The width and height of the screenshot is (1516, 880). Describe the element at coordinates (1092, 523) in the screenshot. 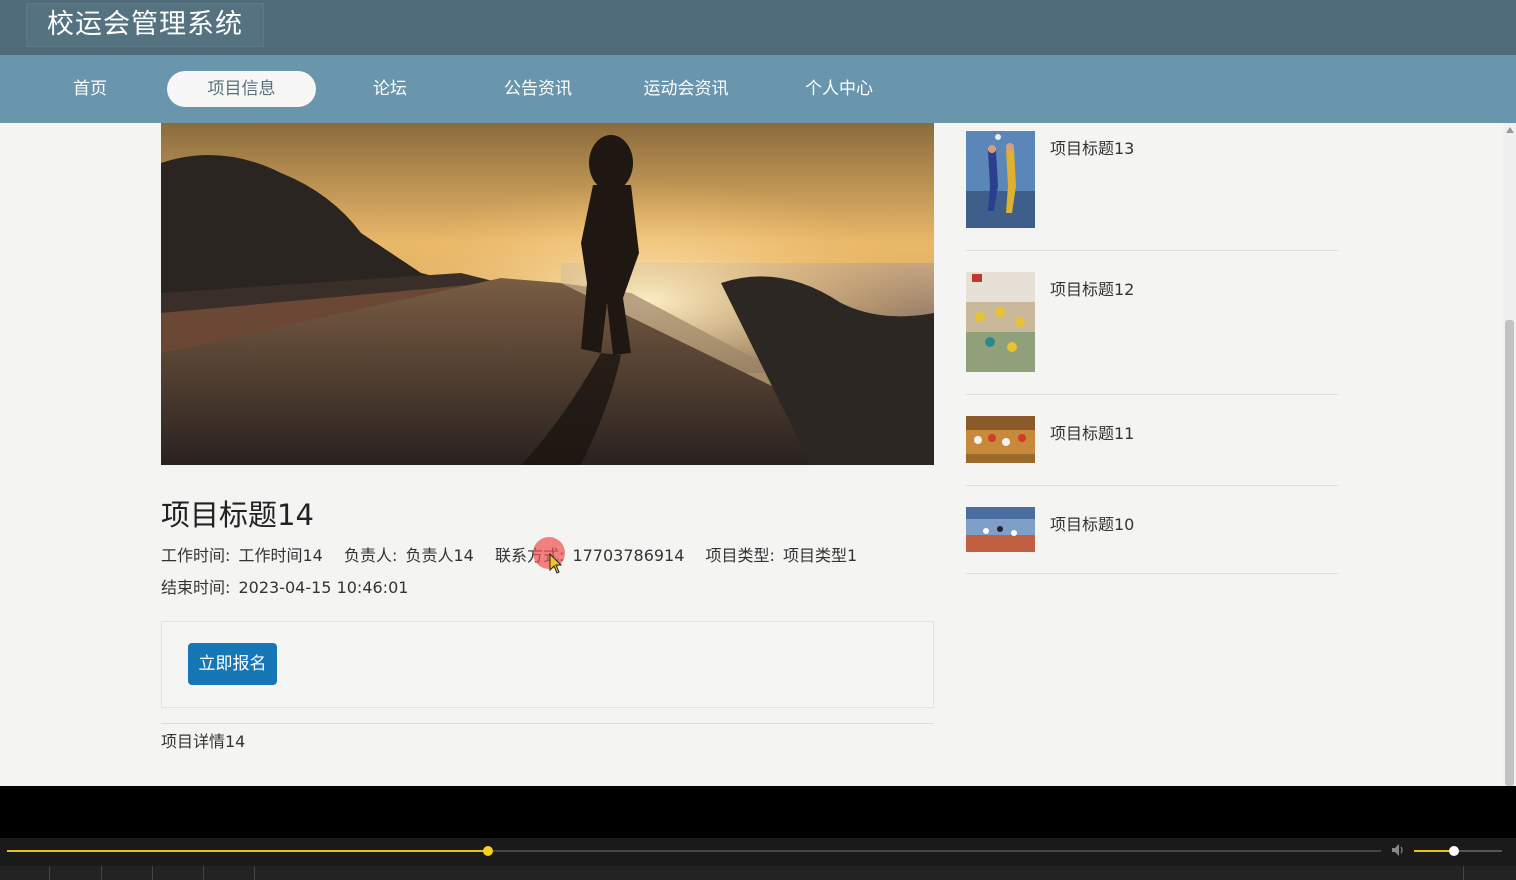

I see `sidebar-title-10: 项目标题10` at that location.